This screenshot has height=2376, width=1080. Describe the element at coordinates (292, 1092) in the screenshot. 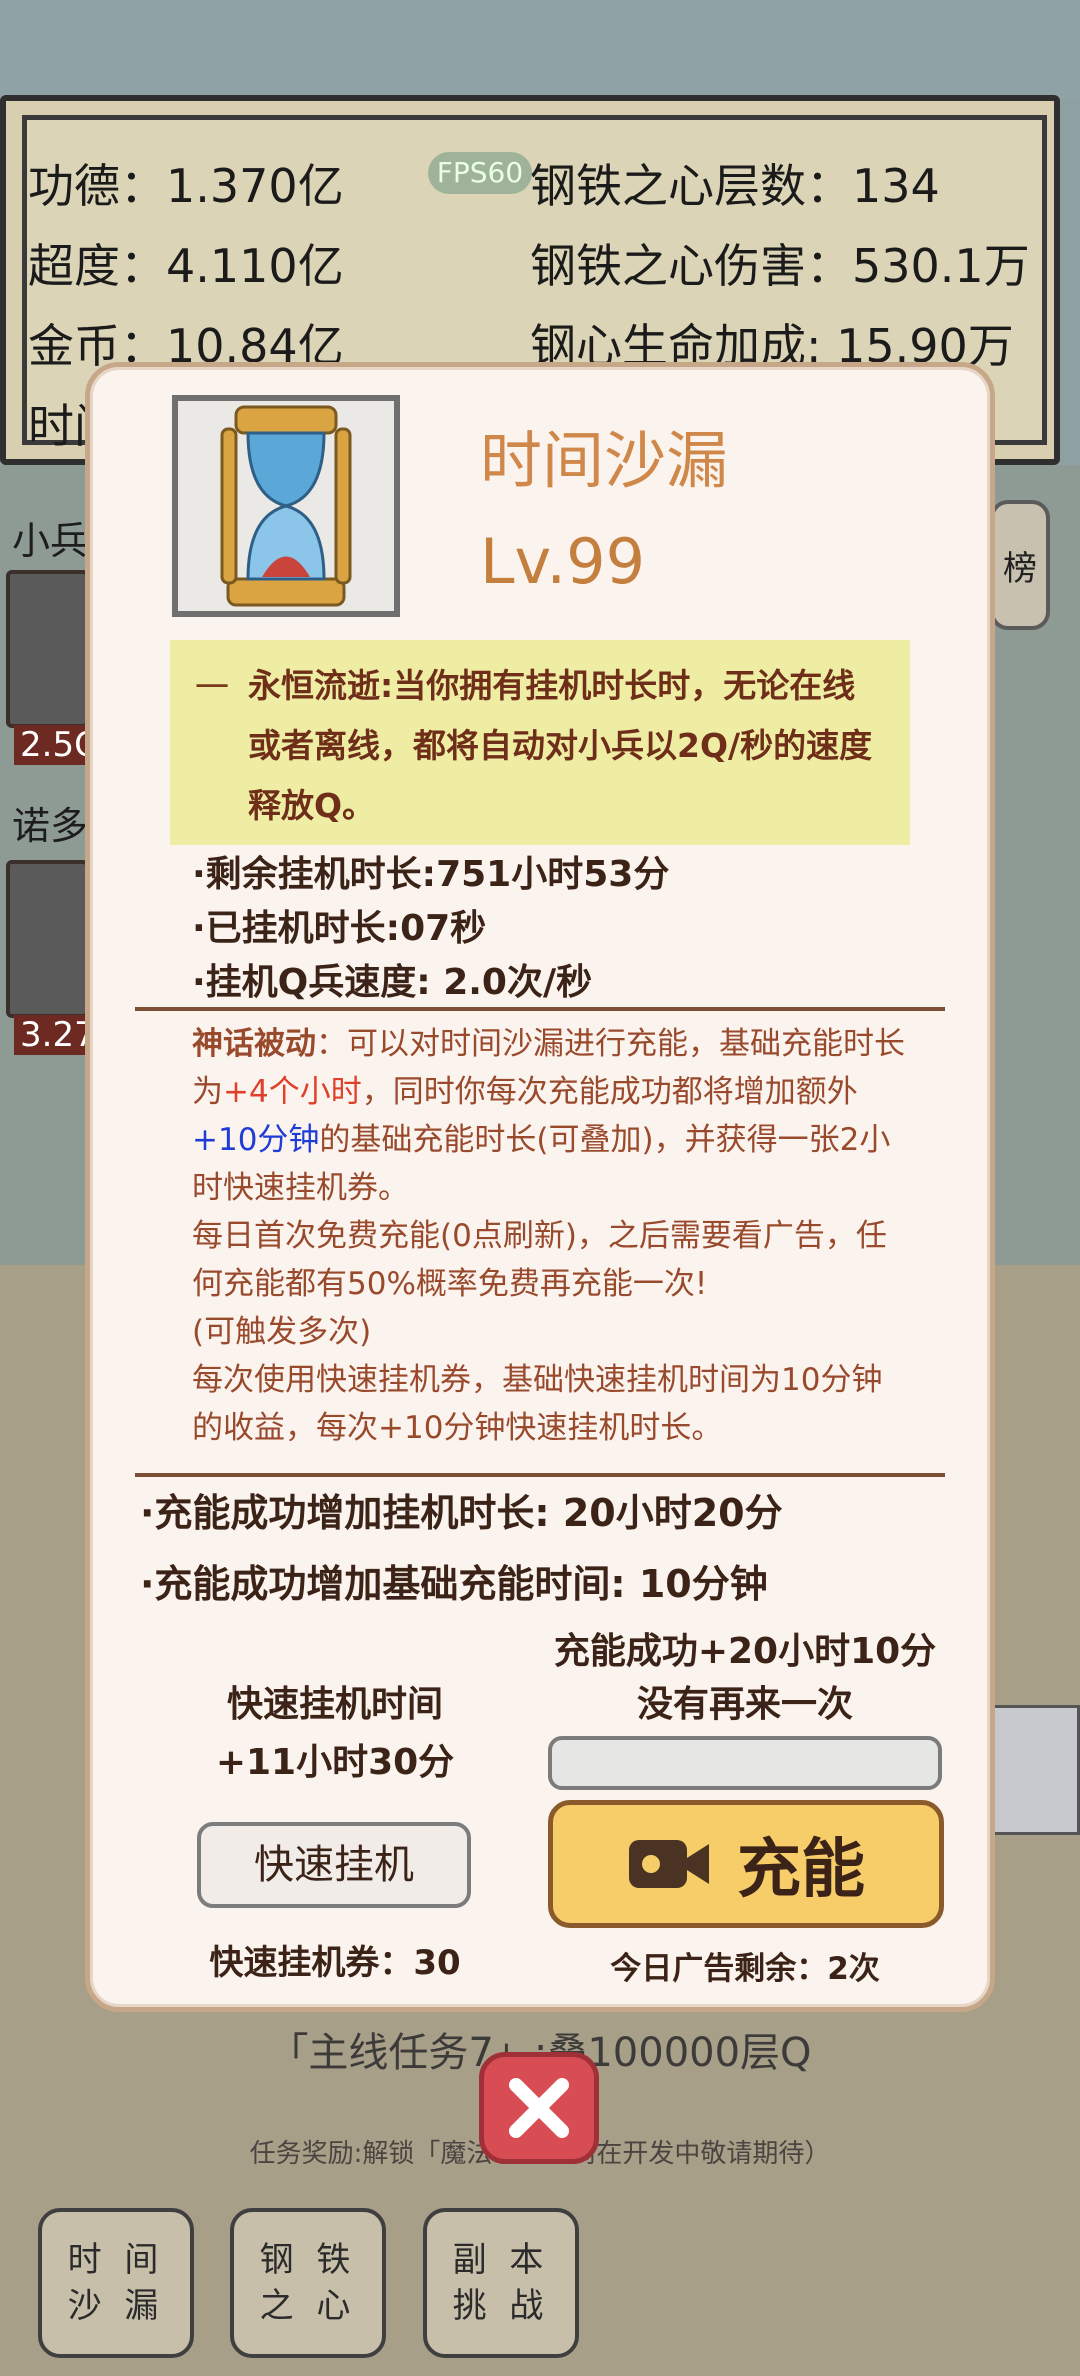

I see `passive-base-charge: +4个小时` at that location.